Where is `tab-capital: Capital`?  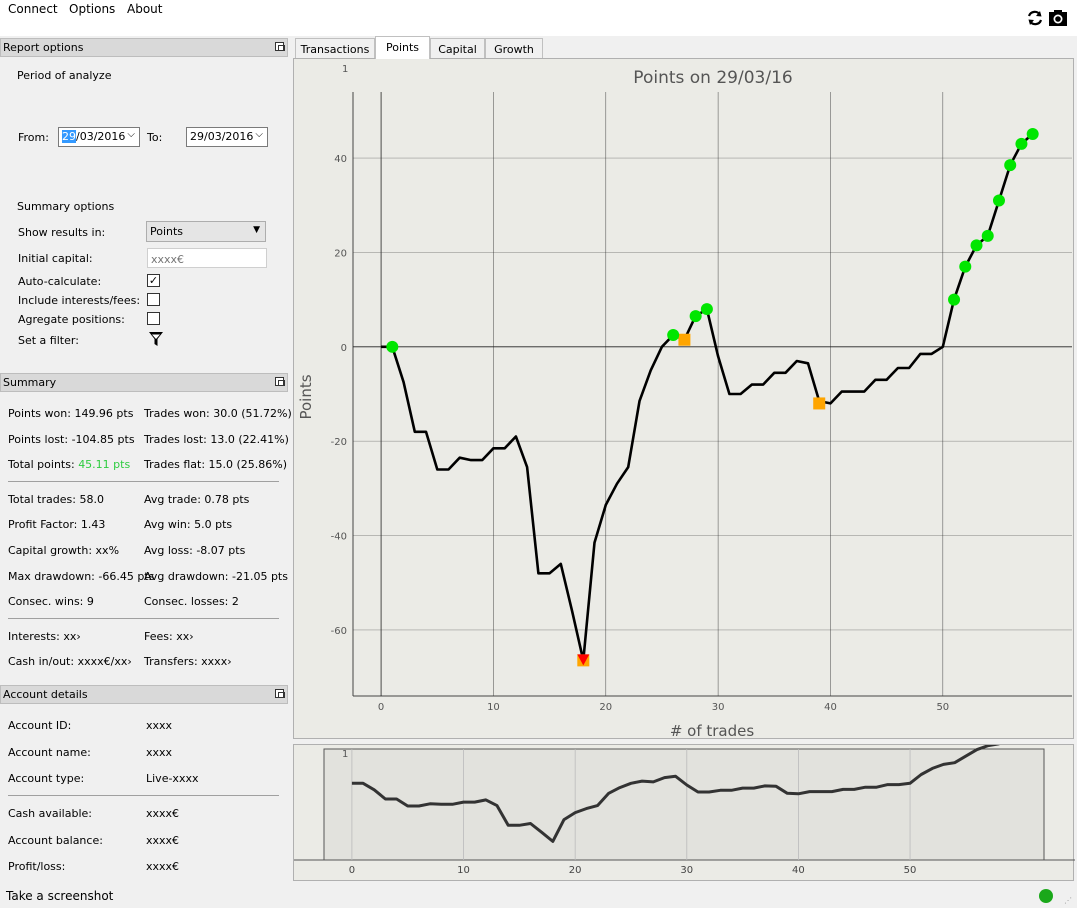
tab-capital: Capital is located at coordinates (457, 48).